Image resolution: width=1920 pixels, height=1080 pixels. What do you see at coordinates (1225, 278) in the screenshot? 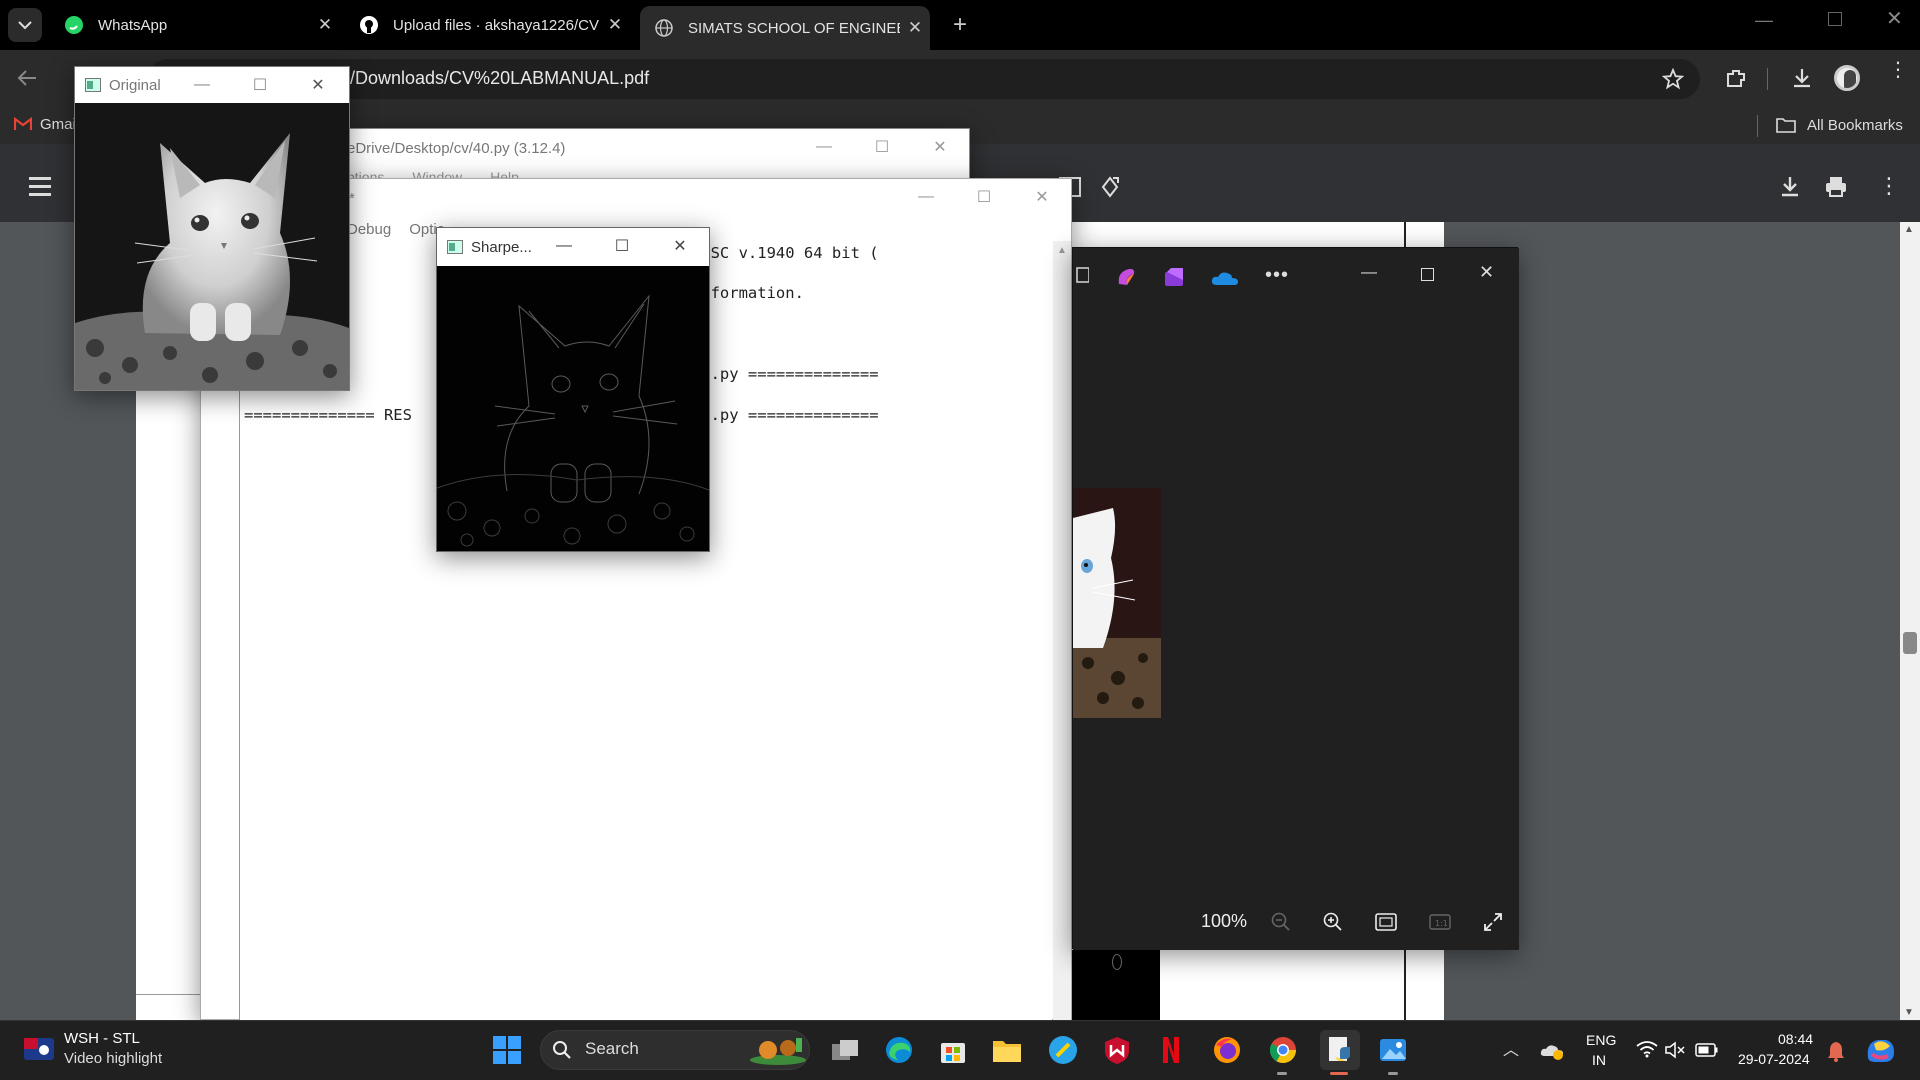
I see `onedrive-icon` at bounding box center [1225, 278].